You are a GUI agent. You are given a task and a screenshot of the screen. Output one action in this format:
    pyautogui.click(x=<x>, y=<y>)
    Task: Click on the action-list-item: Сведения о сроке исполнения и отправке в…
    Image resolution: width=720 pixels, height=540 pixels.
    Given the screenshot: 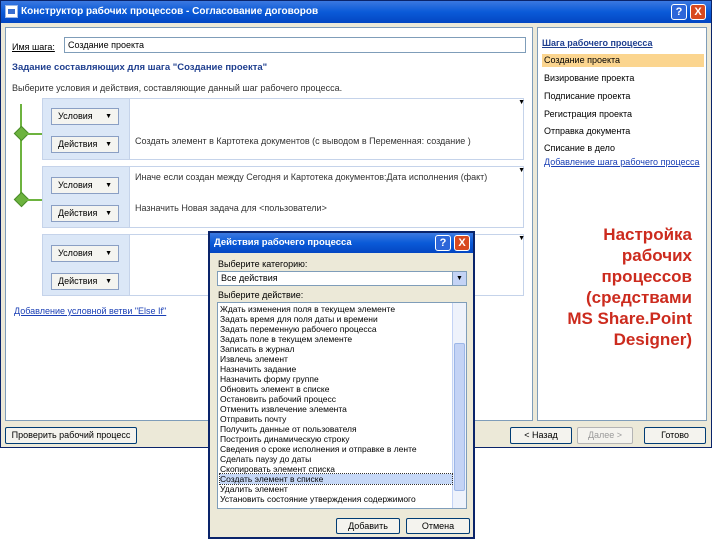 What is the action you would take?
    pyautogui.click(x=336, y=449)
    